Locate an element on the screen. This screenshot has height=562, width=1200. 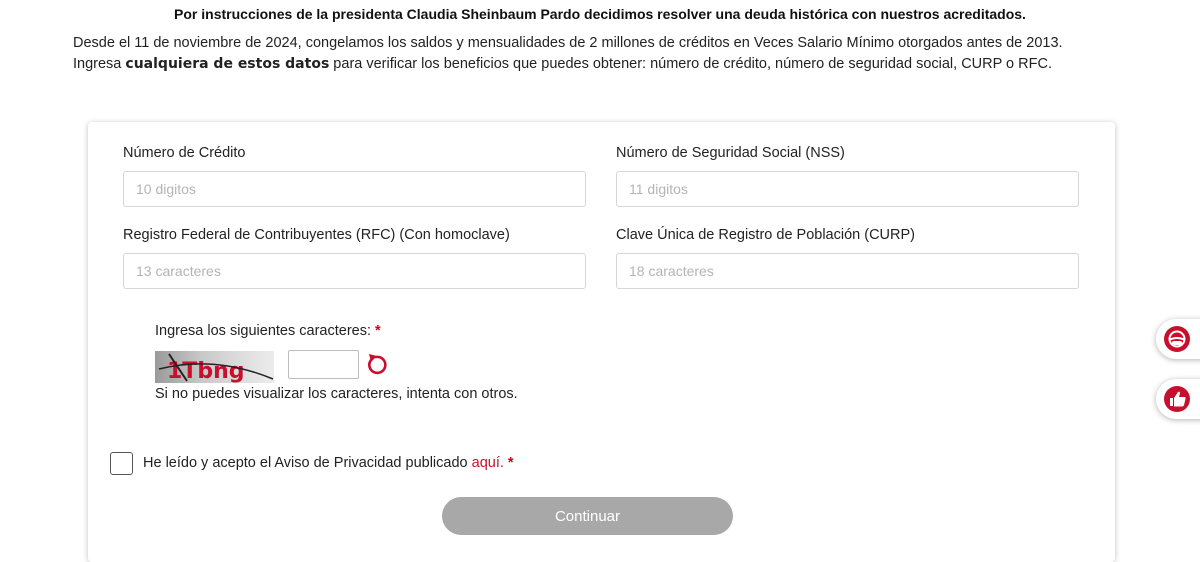
privacy-checkbox is located at coordinates (121, 463).